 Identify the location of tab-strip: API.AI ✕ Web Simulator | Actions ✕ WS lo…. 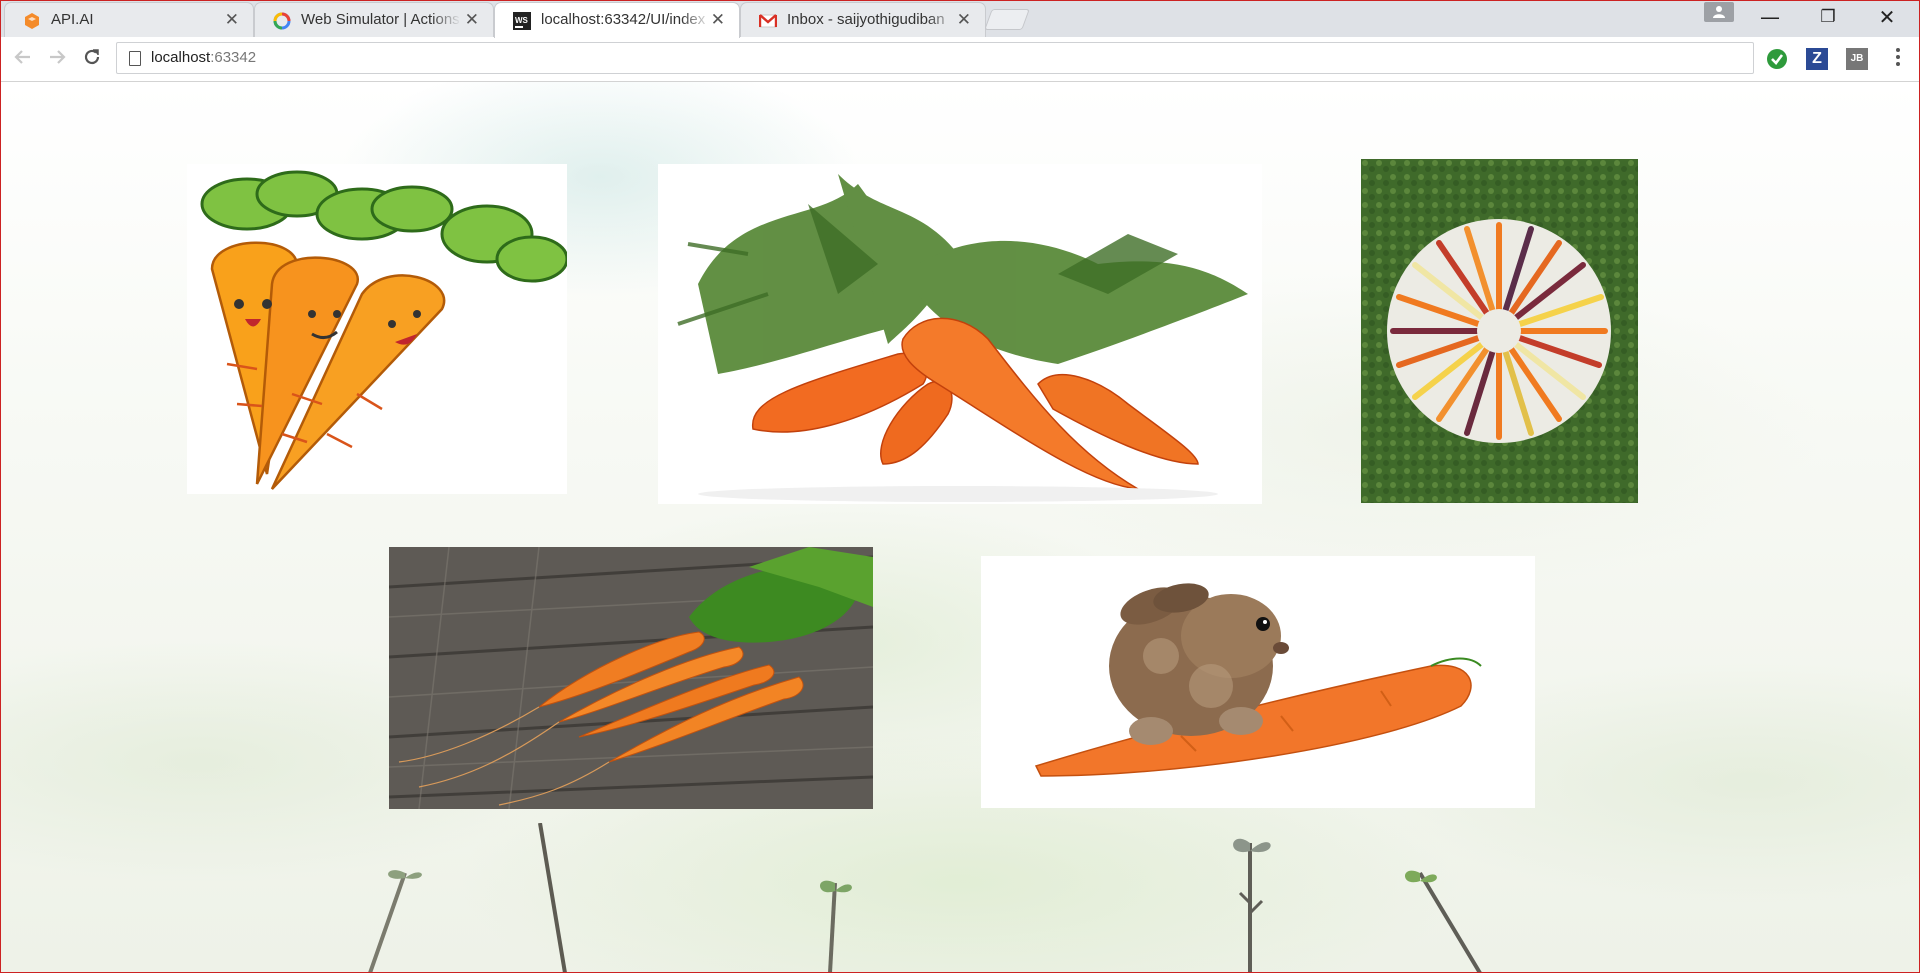
(960, 19).